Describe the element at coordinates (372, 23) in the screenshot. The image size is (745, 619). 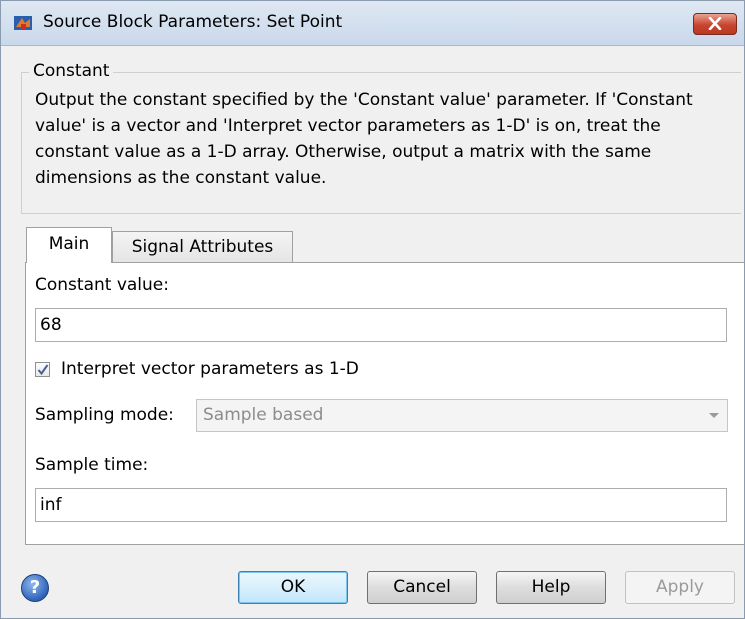
I see `title-bar: Source Block Parameters: Set Point` at that location.